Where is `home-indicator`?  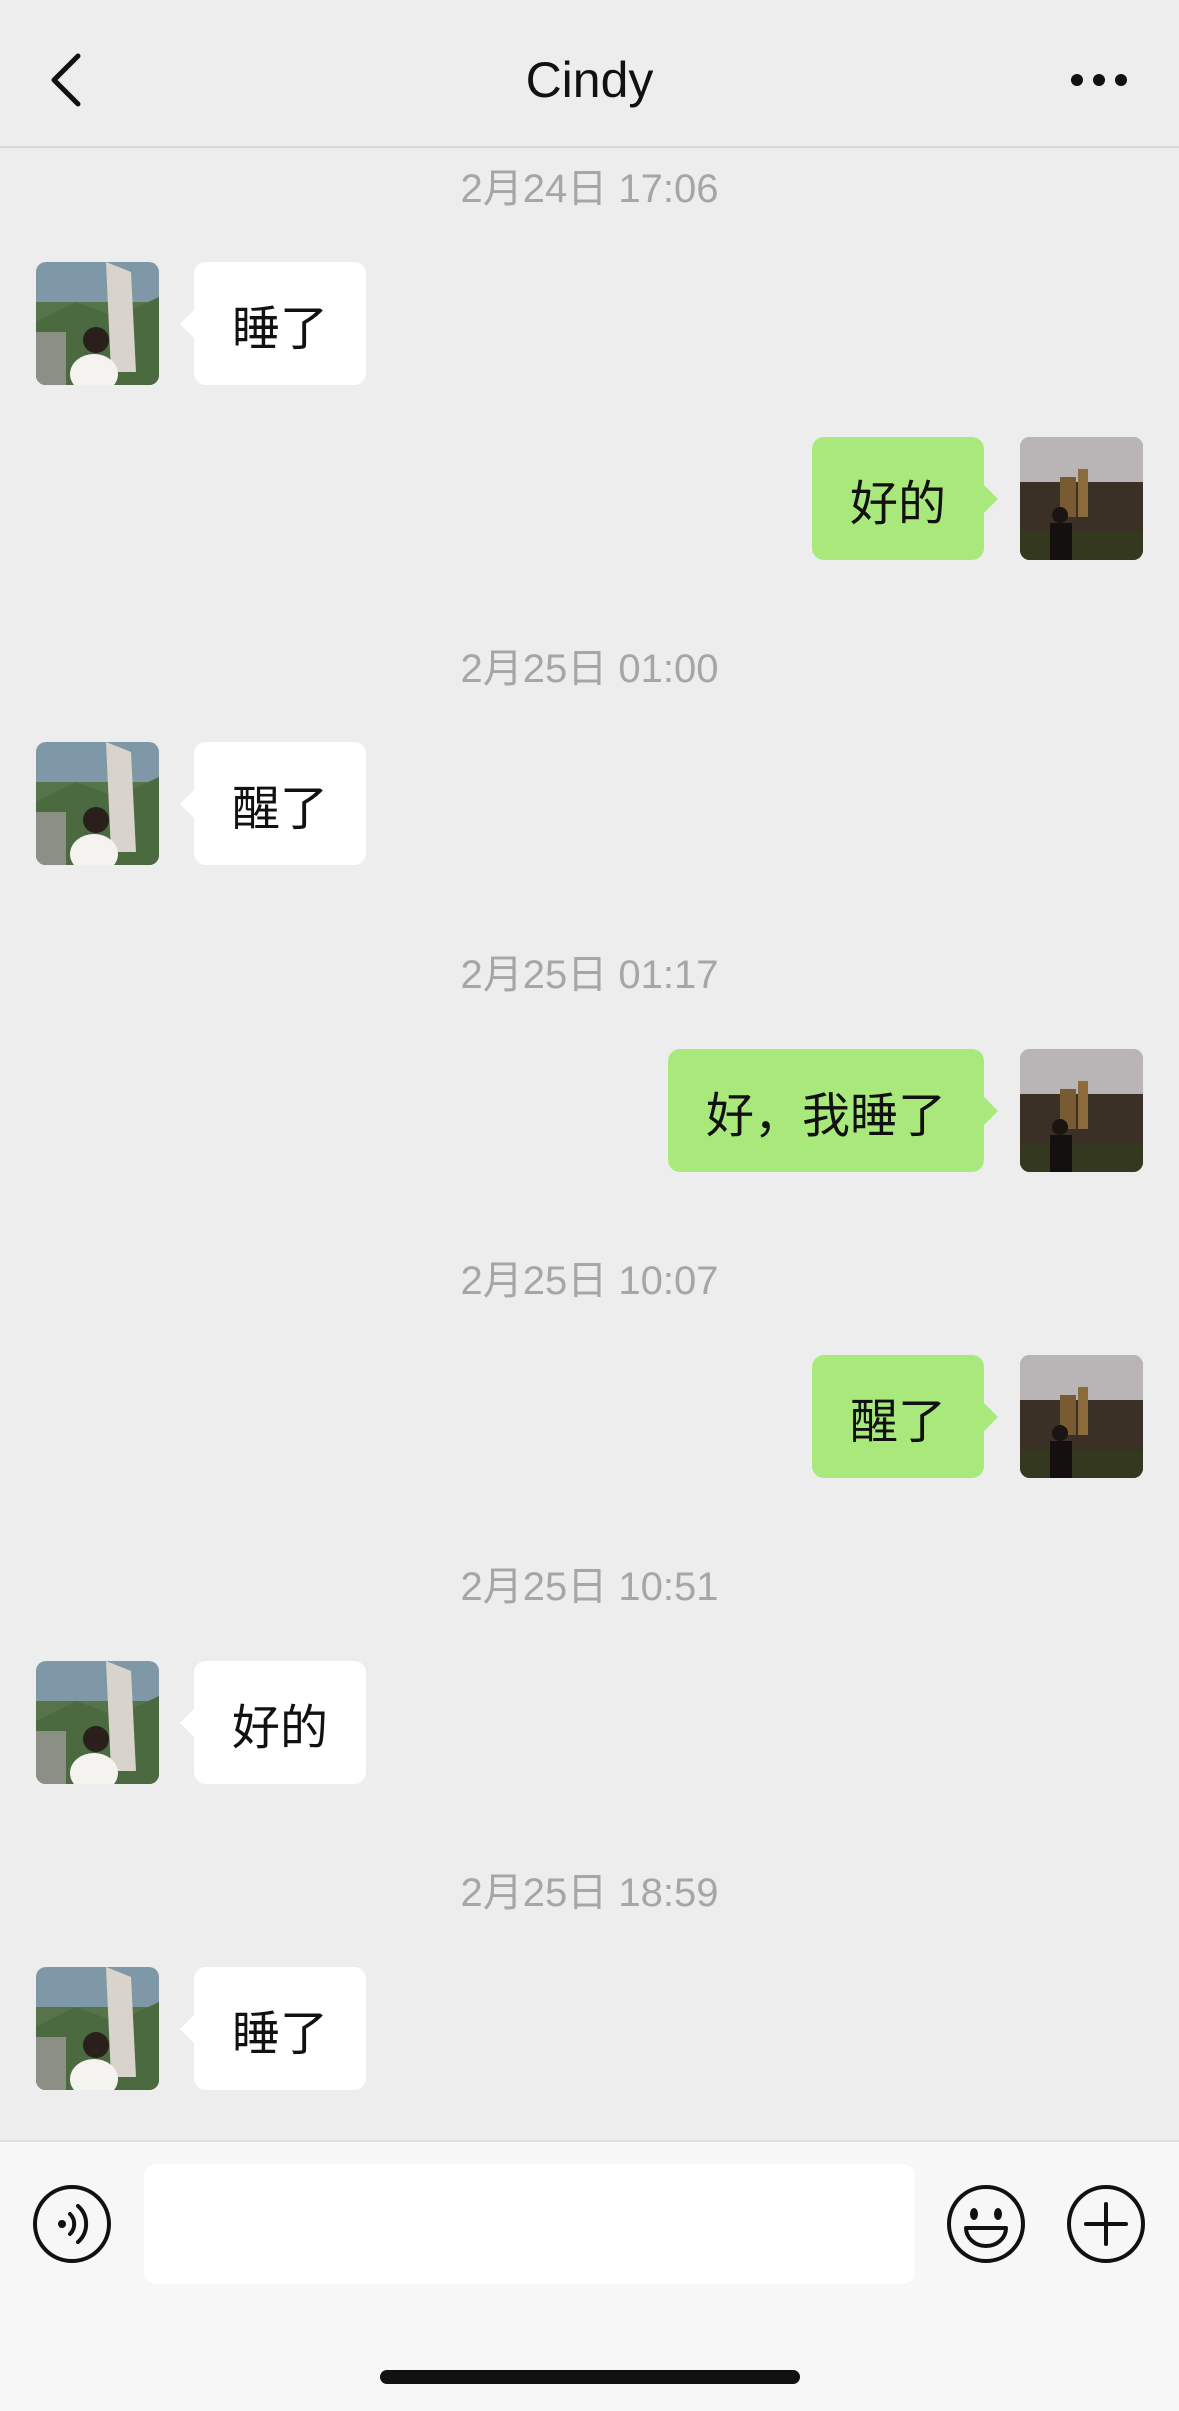 home-indicator is located at coordinates (590, 2377).